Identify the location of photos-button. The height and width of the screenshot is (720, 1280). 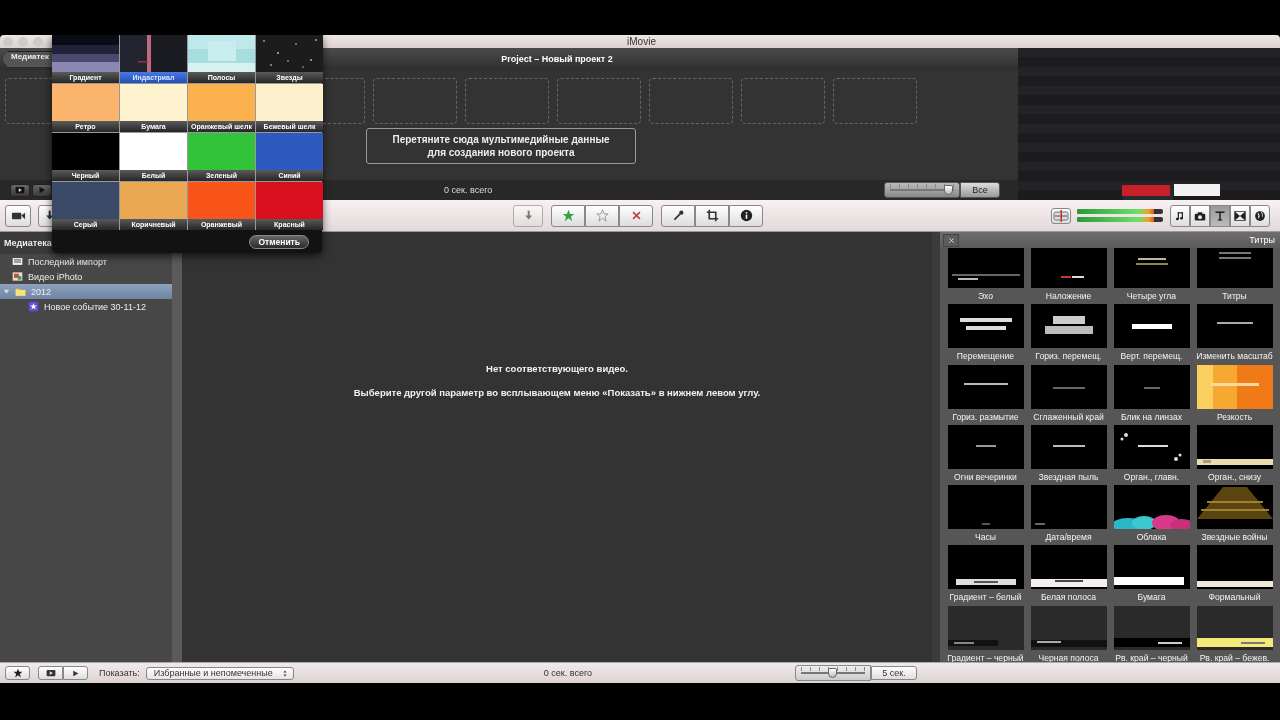
(1200, 215).